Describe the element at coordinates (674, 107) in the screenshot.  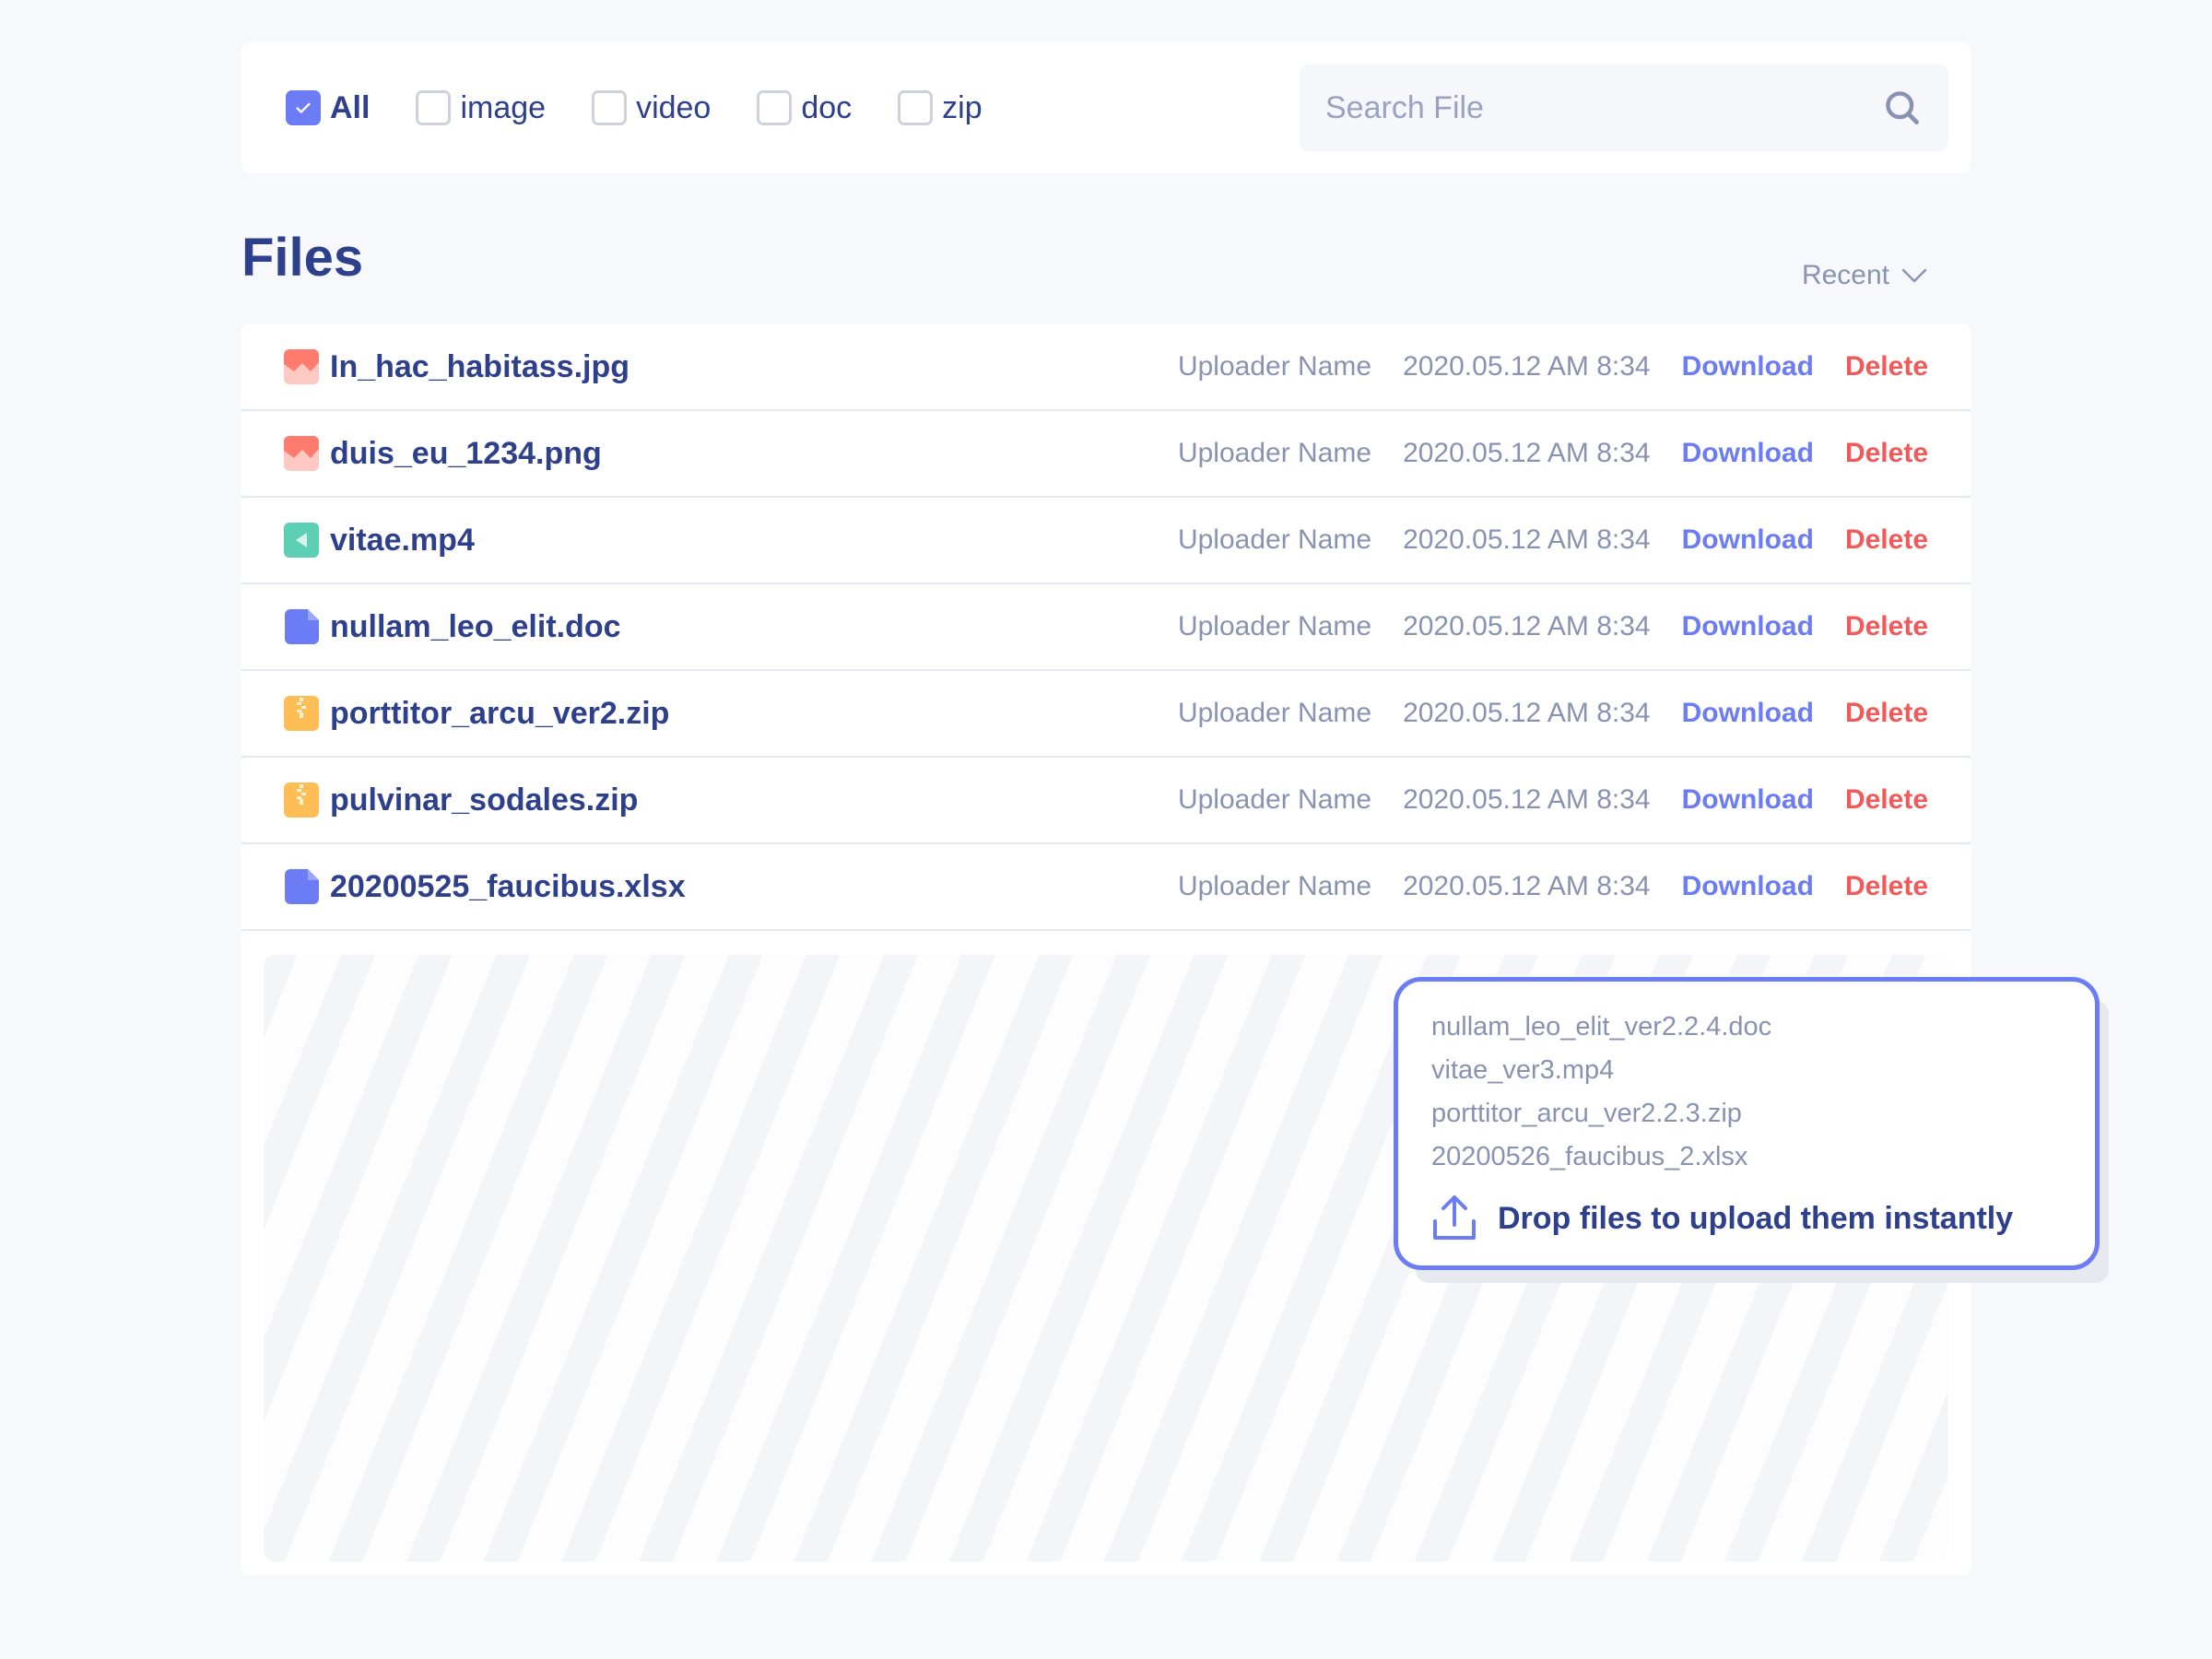
I see `filter-label: video` at that location.